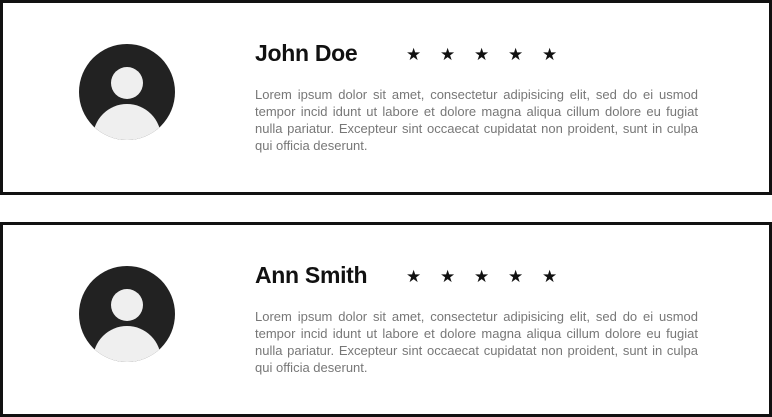 The width and height of the screenshot is (772, 417). What do you see at coordinates (306, 53) in the screenshot?
I see `reviewer-name: John Doe` at bounding box center [306, 53].